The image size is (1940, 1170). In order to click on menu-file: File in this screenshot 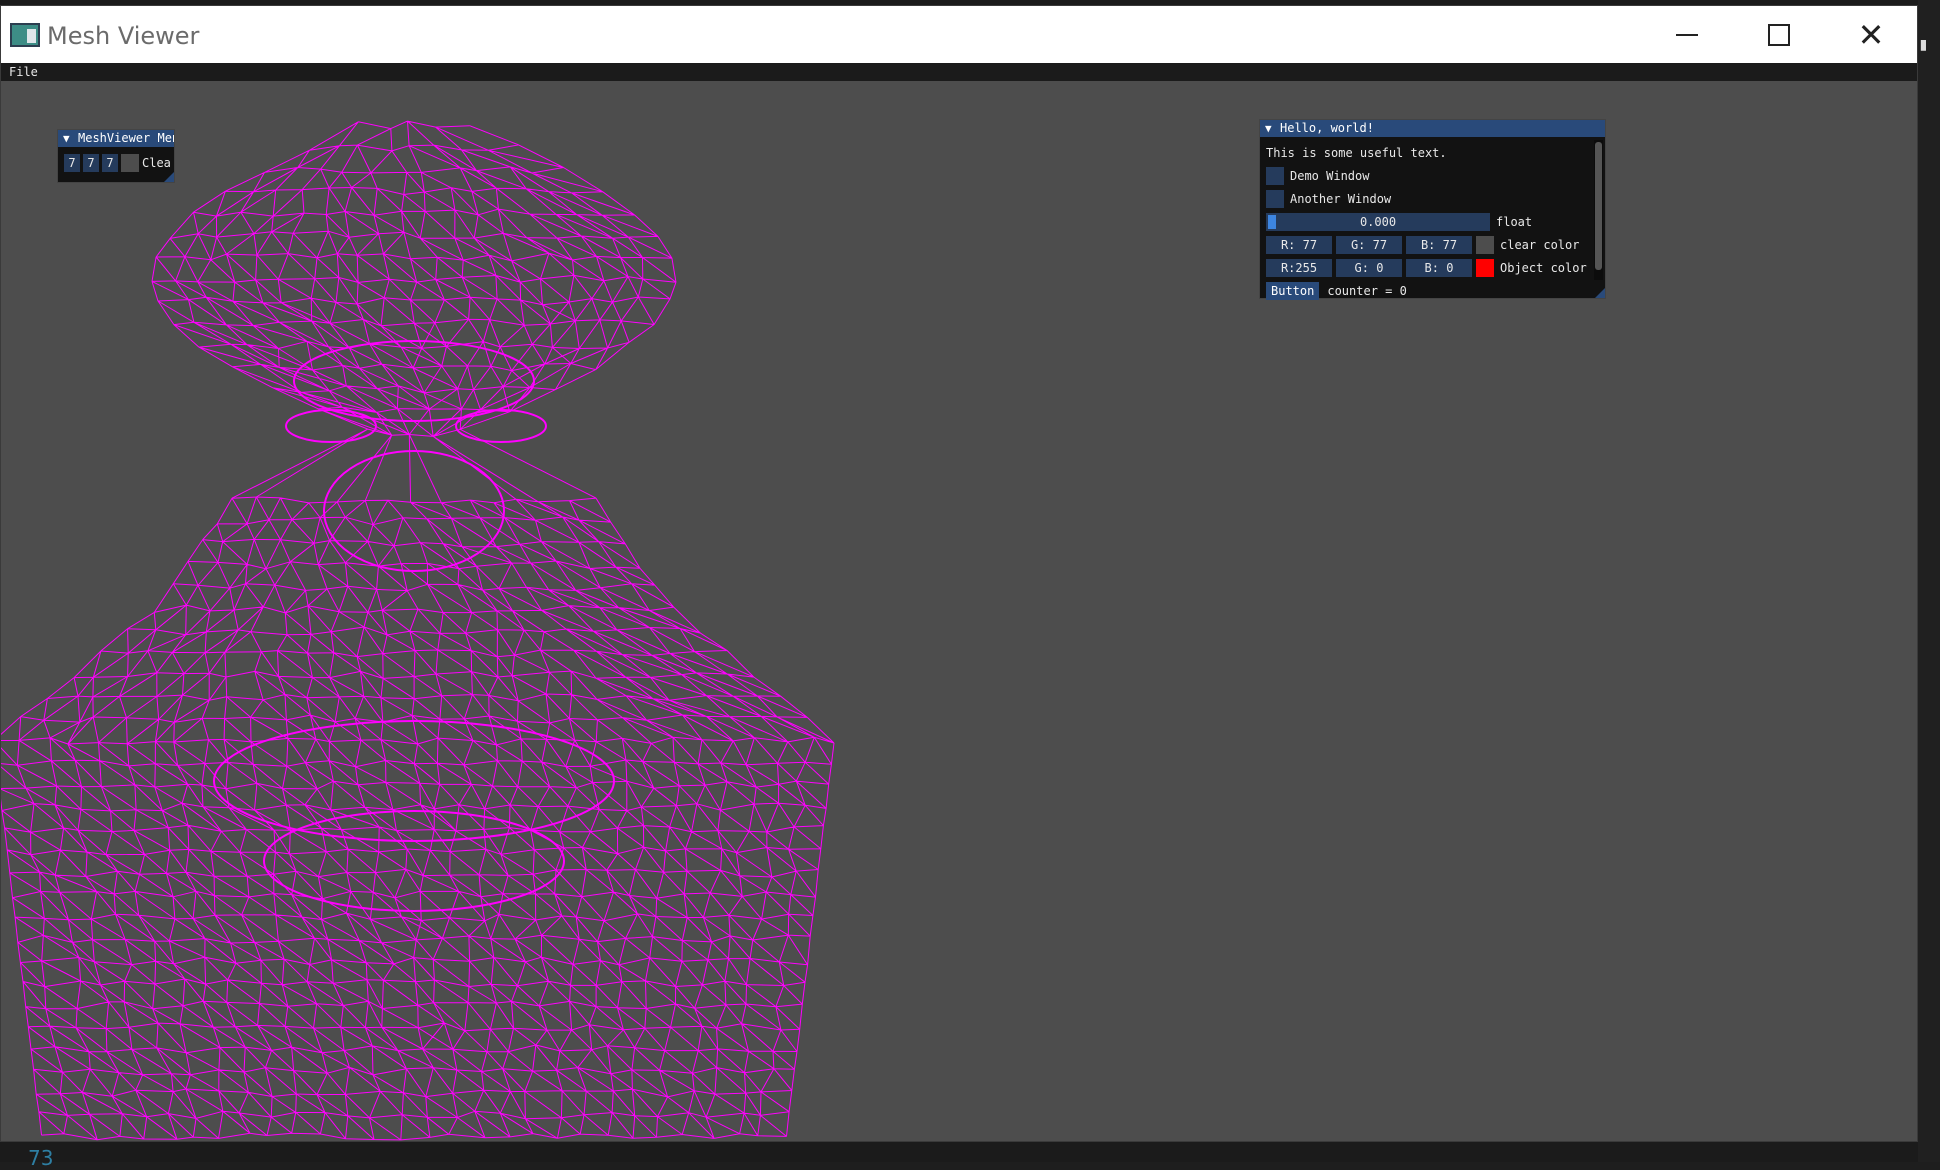, I will do `click(23, 72)`.